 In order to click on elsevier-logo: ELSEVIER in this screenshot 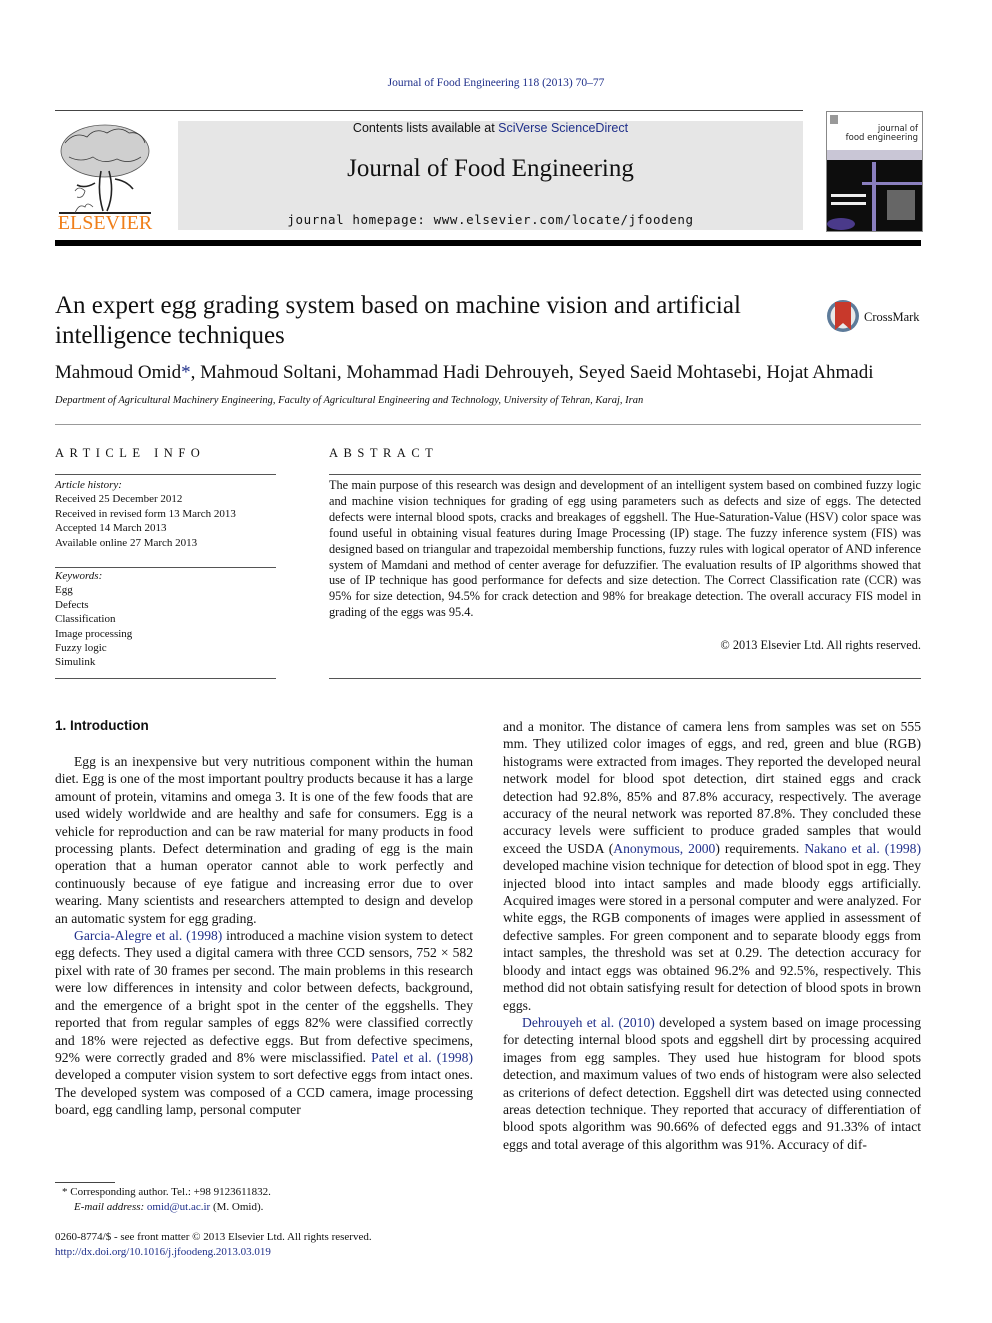, I will do `click(105, 177)`.